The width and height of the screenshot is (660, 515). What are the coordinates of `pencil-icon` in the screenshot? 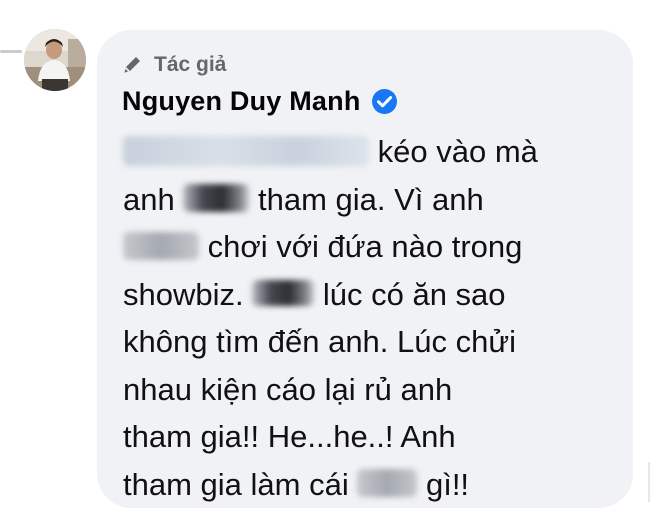 It's located at (132, 65).